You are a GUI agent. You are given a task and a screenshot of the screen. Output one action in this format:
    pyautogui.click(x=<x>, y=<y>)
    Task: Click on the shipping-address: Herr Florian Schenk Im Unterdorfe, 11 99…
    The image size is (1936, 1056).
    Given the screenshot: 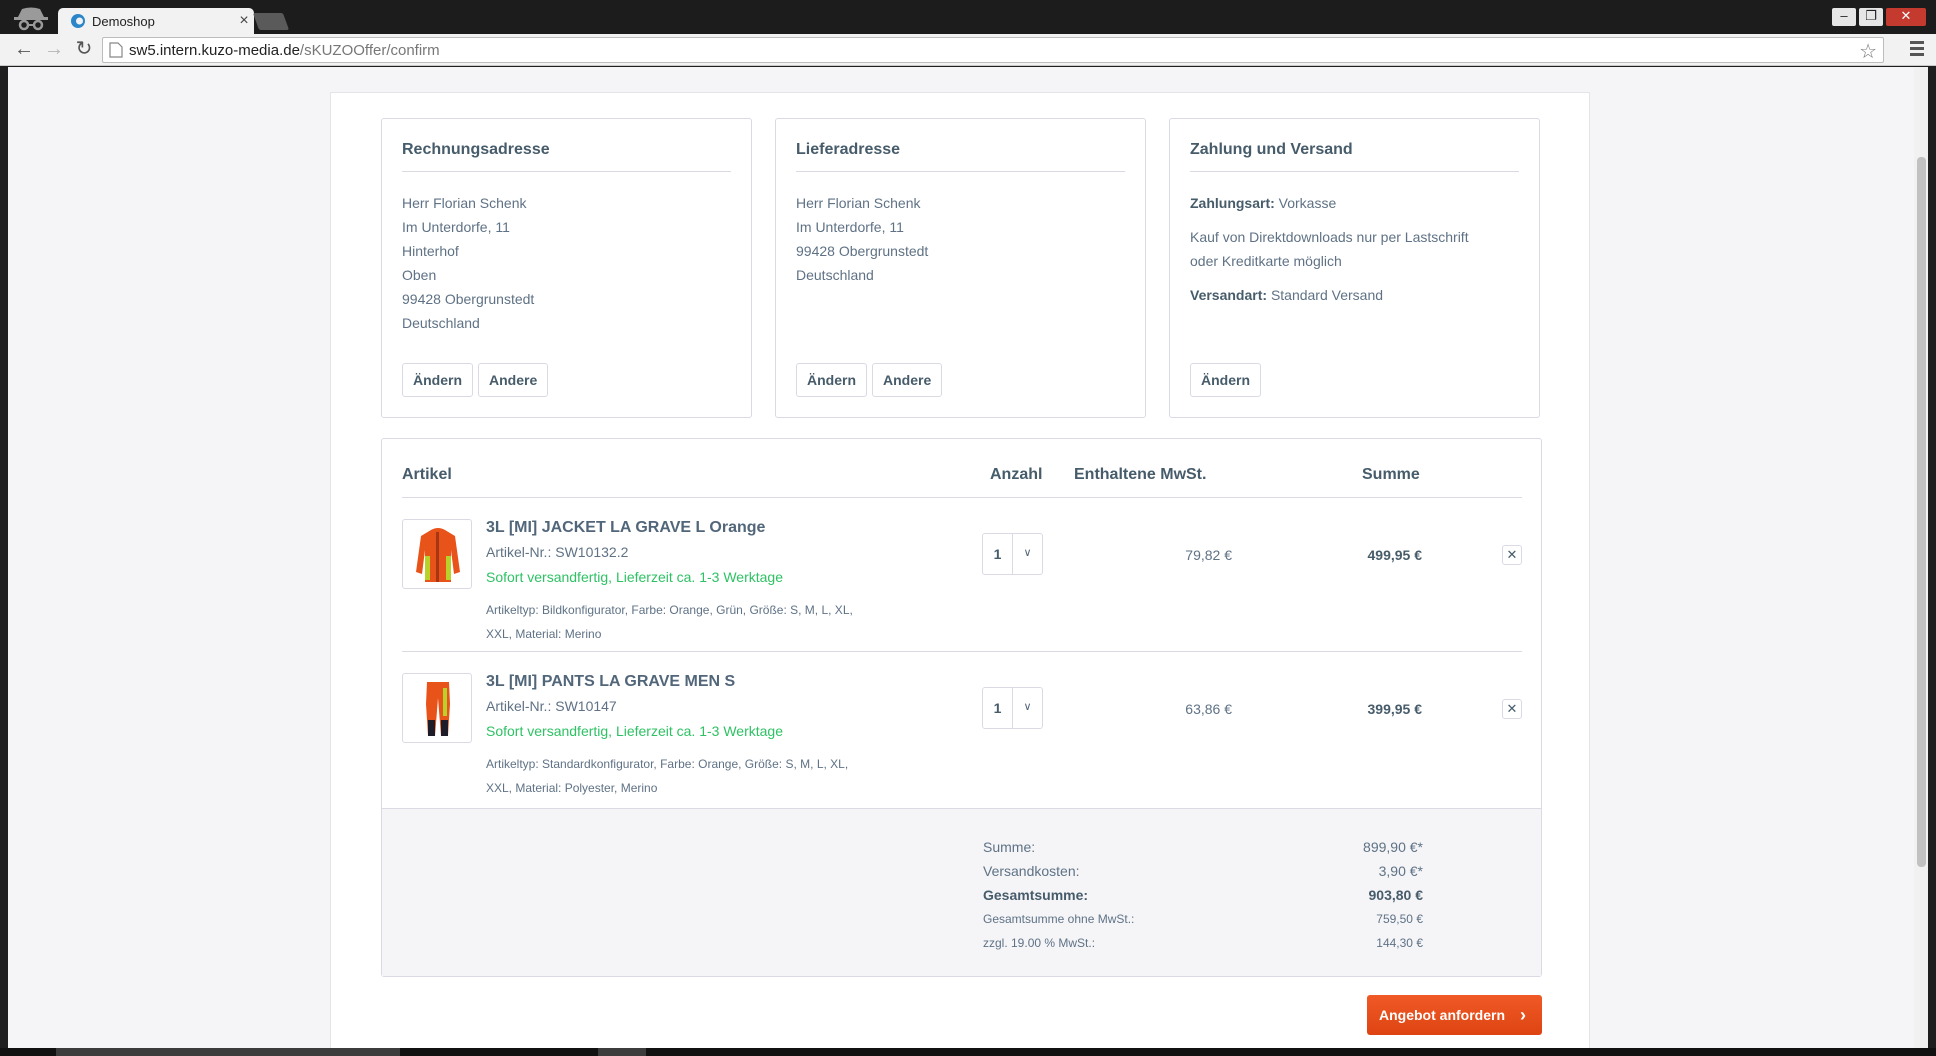 What is the action you would take?
    pyautogui.click(x=960, y=239)
    